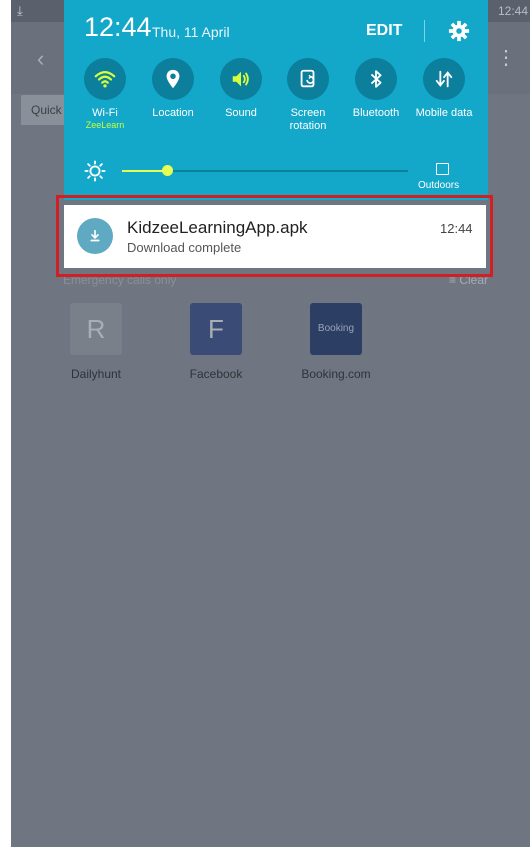  I want to click on header-divider, so click(424, 31).